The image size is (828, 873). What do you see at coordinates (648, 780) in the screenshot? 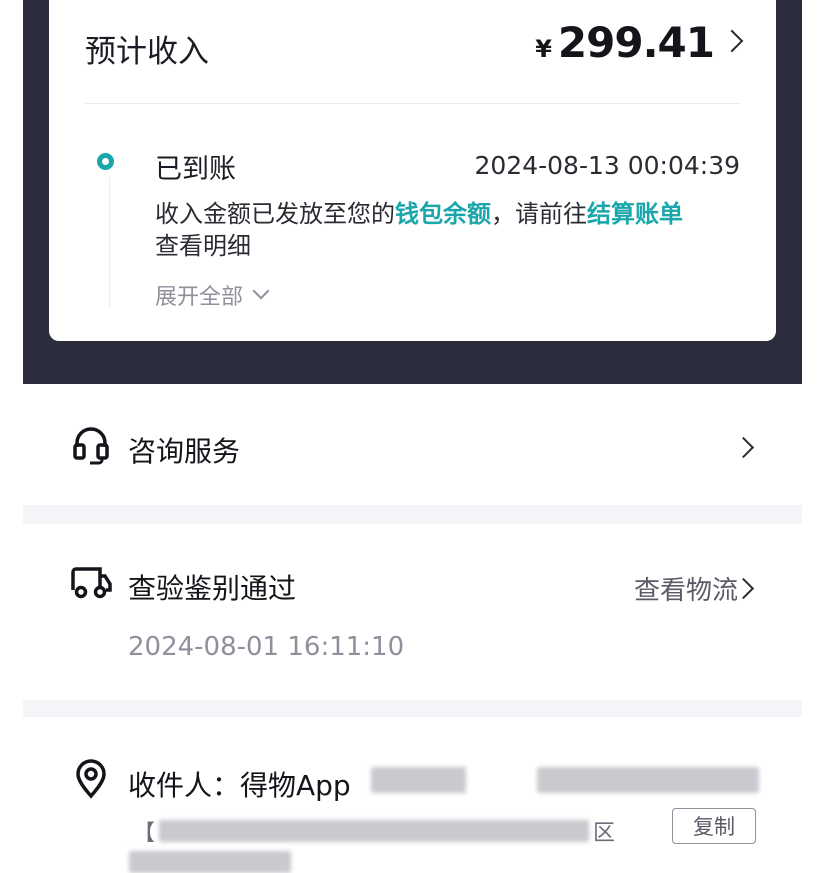
I see `redacted-phone-number` at bounding box center [648, 780].